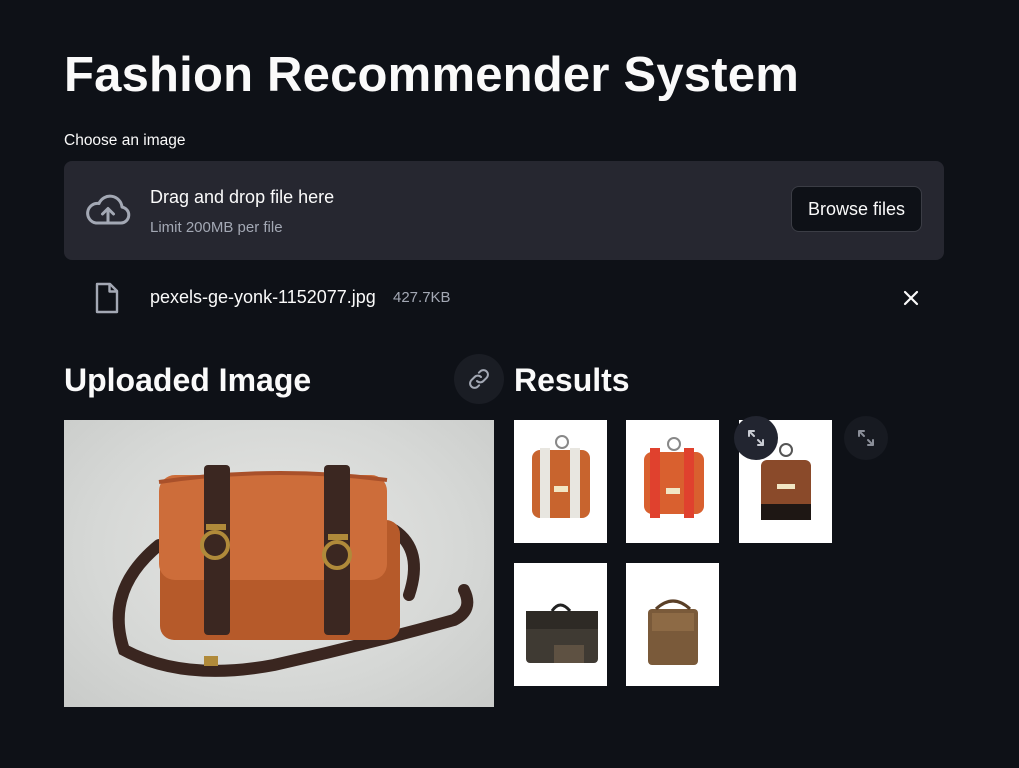 The width and height of the screenshot is (1019, 768). I want to click on fullscreen-button-secondary, so click(866, 438).